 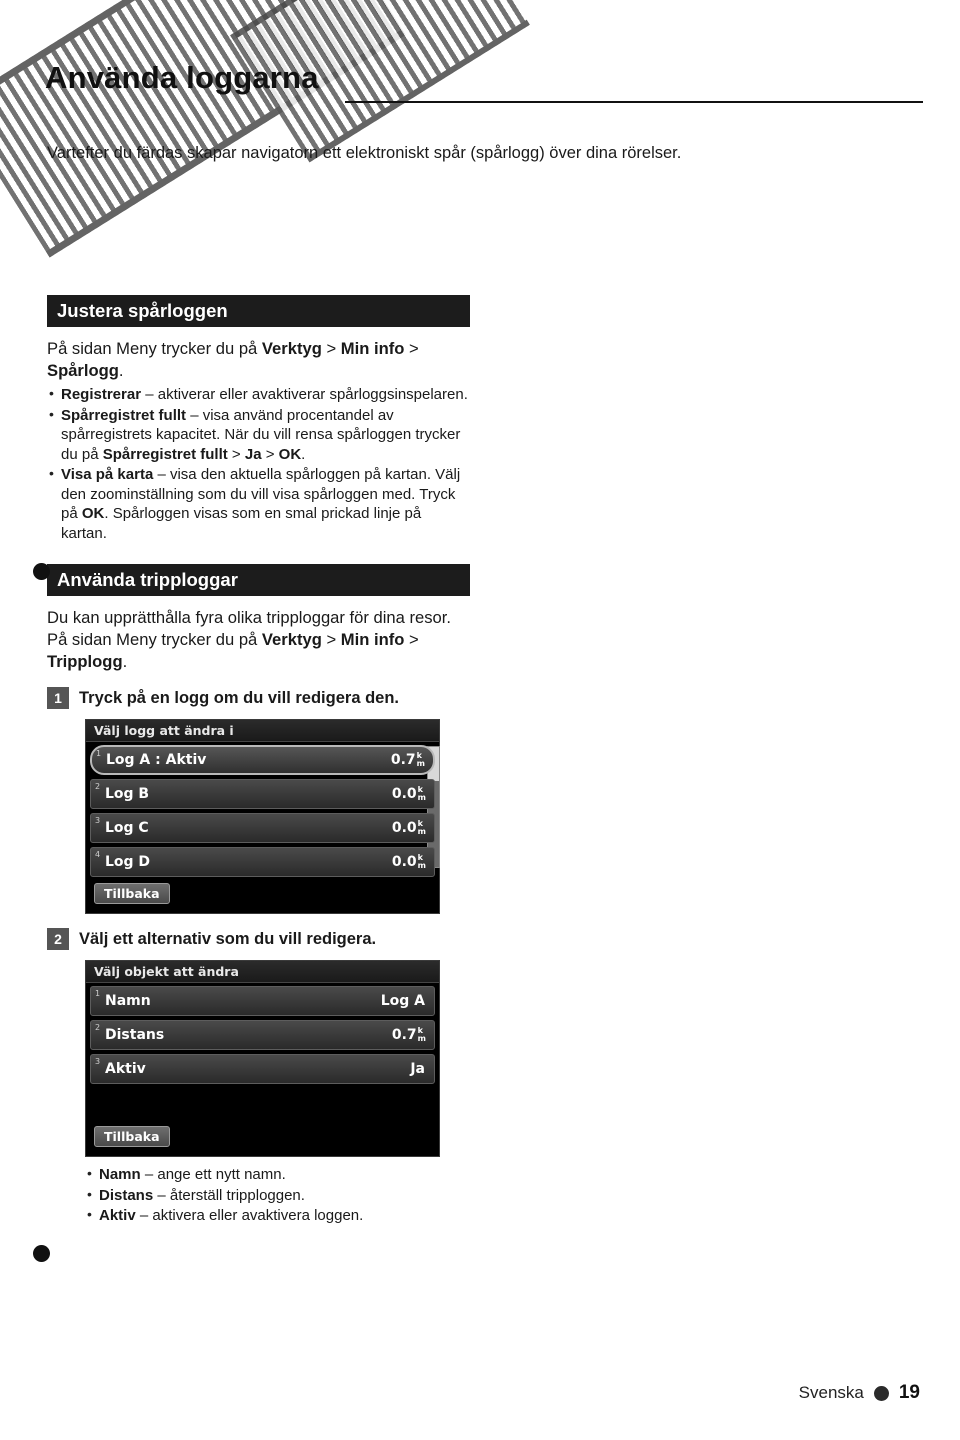 I want to click on row-value-number: Log A, so click(x=402, y=1001).